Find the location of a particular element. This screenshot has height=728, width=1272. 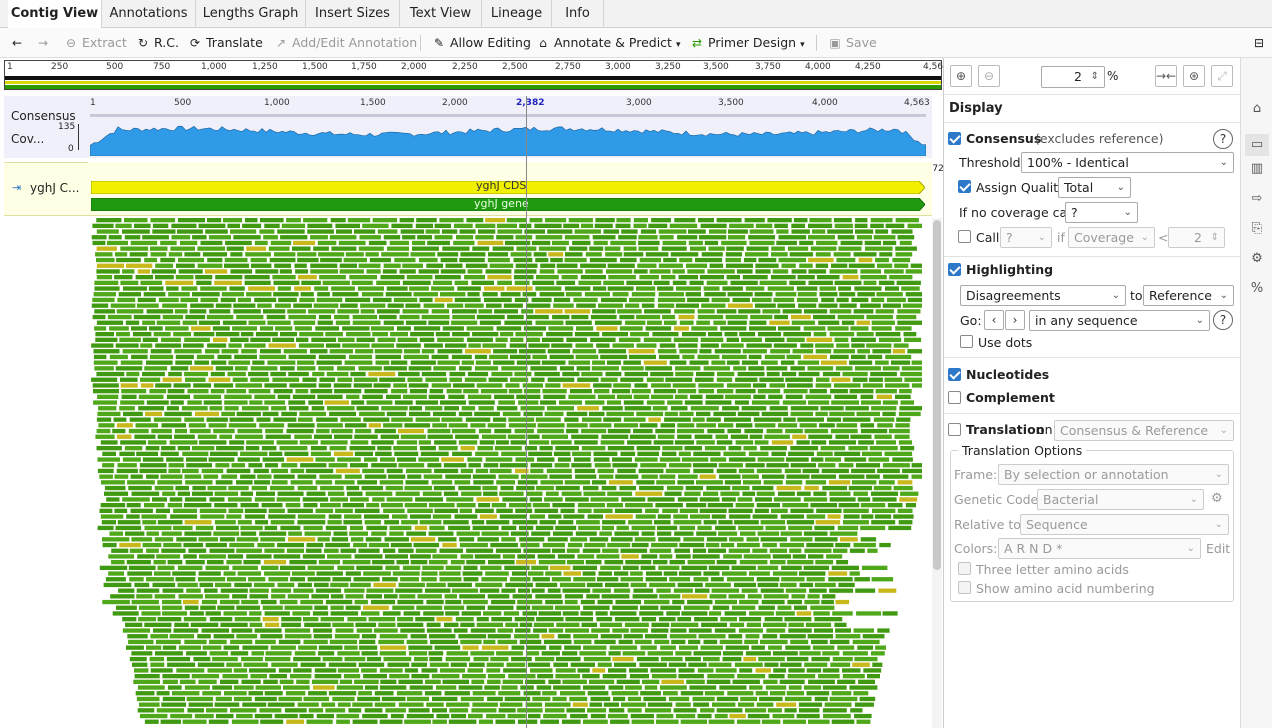

show-numbering-checkbox is located at coordinates (964, 587).